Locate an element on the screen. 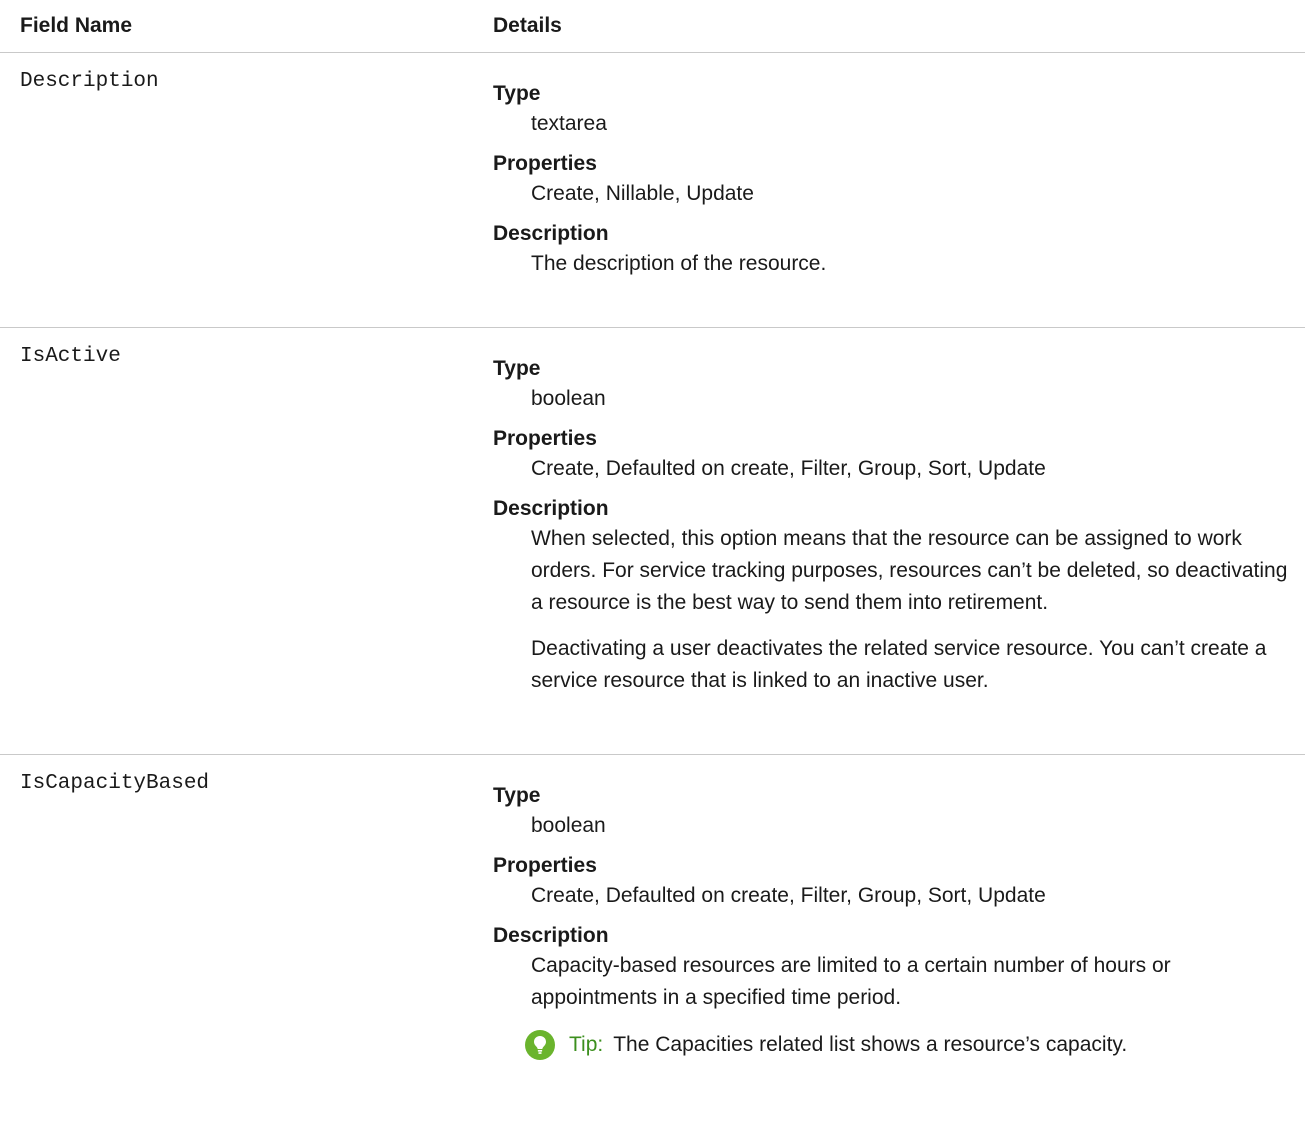  column-header-field-name: Field Name is located at coordinates (76, 25).